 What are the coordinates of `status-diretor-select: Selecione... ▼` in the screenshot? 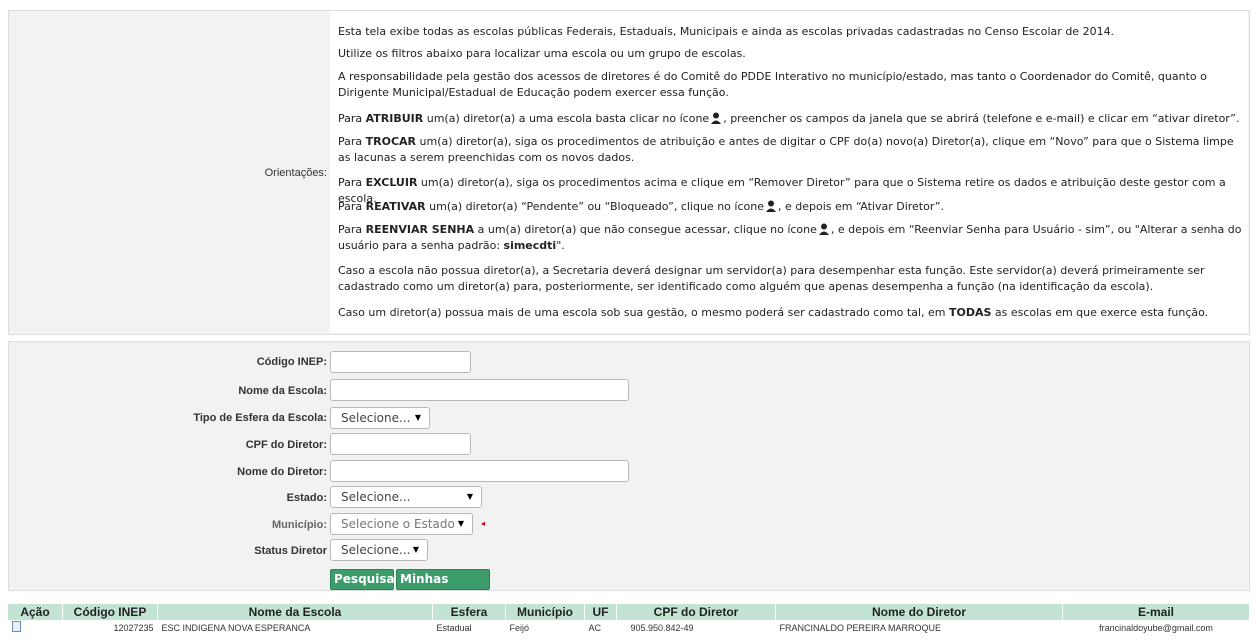 It's located at (379, 550).